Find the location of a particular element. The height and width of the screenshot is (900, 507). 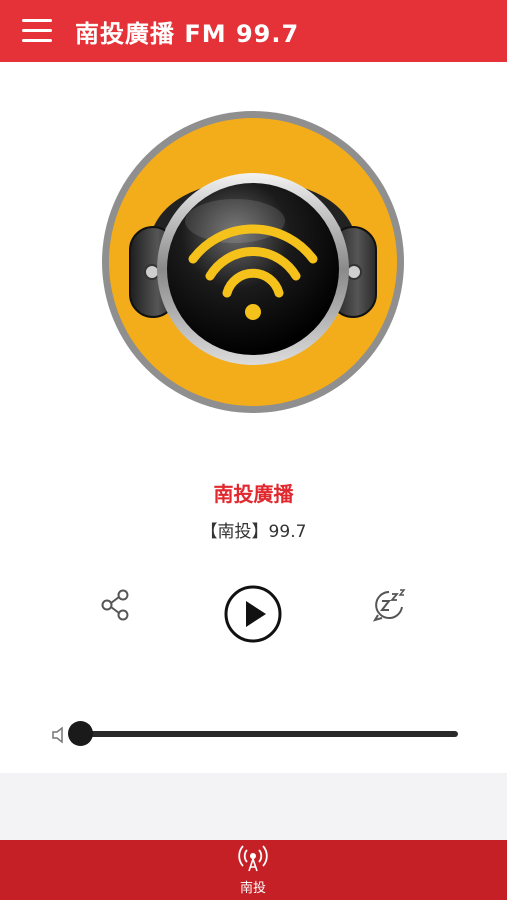

tab-nantou: 南投 is located at coordinates (253, 870).